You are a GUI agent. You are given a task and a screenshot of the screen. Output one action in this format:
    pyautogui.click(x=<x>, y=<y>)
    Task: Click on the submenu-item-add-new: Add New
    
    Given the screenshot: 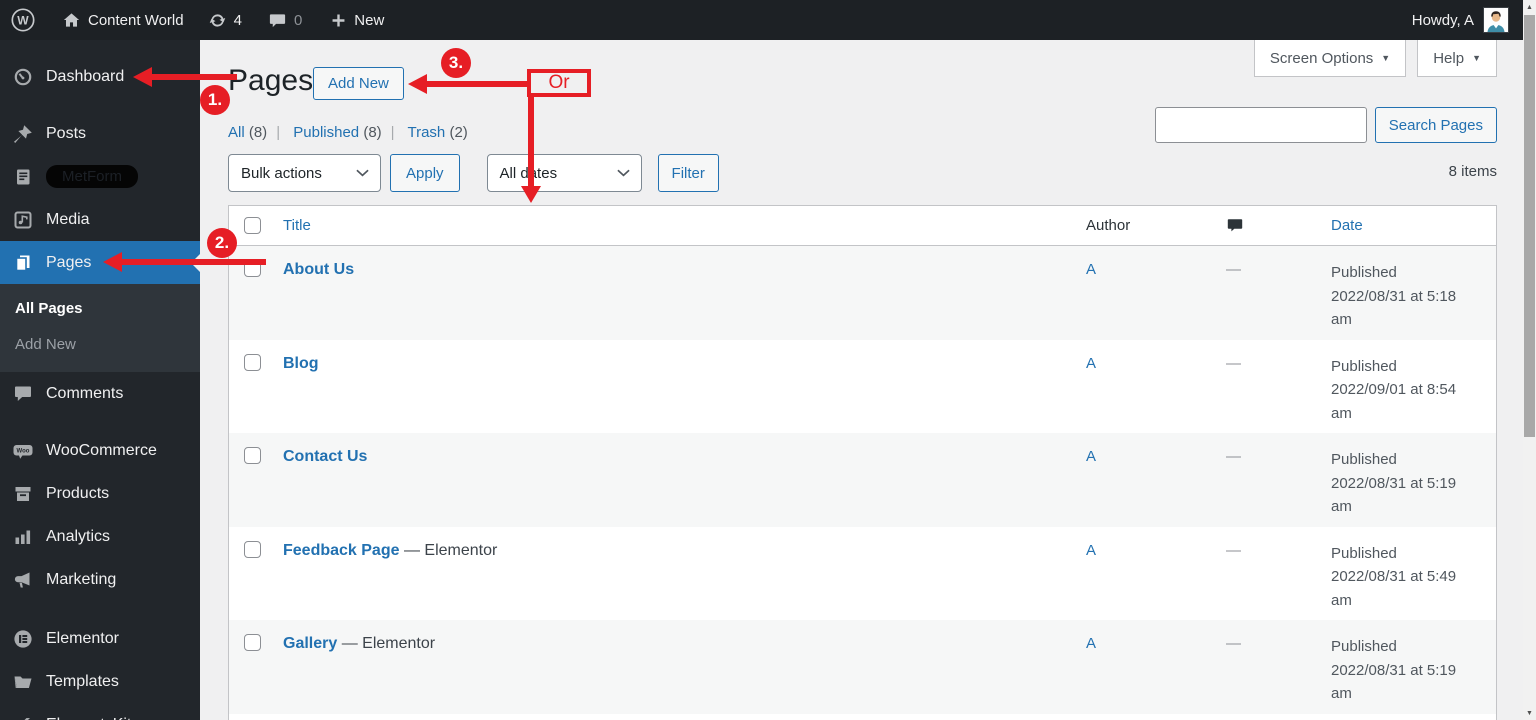 What is the action you would take?
    pyautogui.click(x=100, y=344)
    